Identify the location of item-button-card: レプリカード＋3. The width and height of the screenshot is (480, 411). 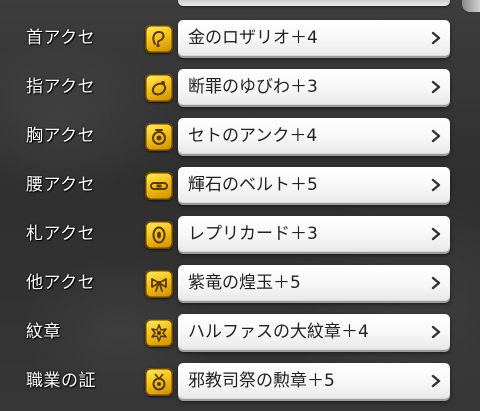
(314, 234).